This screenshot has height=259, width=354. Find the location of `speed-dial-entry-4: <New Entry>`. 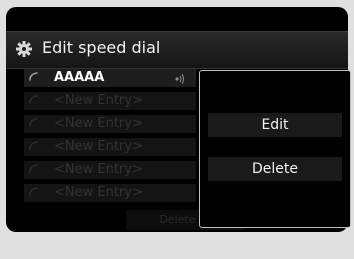

speed-dial-entry-4: <New Entry> is located at coordinates (110, 147).